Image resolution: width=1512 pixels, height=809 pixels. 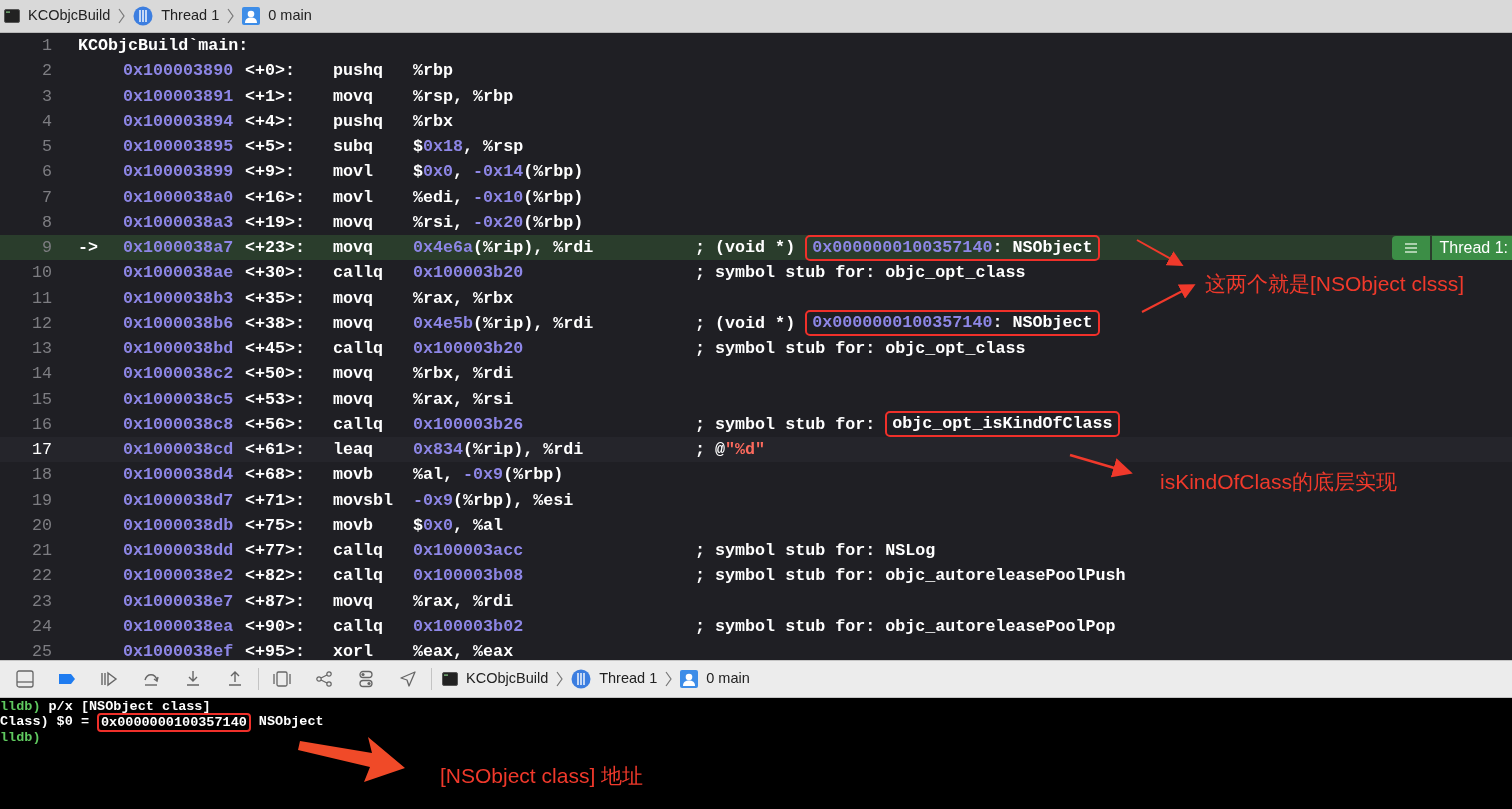 What do you see at coordinates (46, 197) in the screenshot?
I see `line-number: 7` at bounding box center [46, 197].